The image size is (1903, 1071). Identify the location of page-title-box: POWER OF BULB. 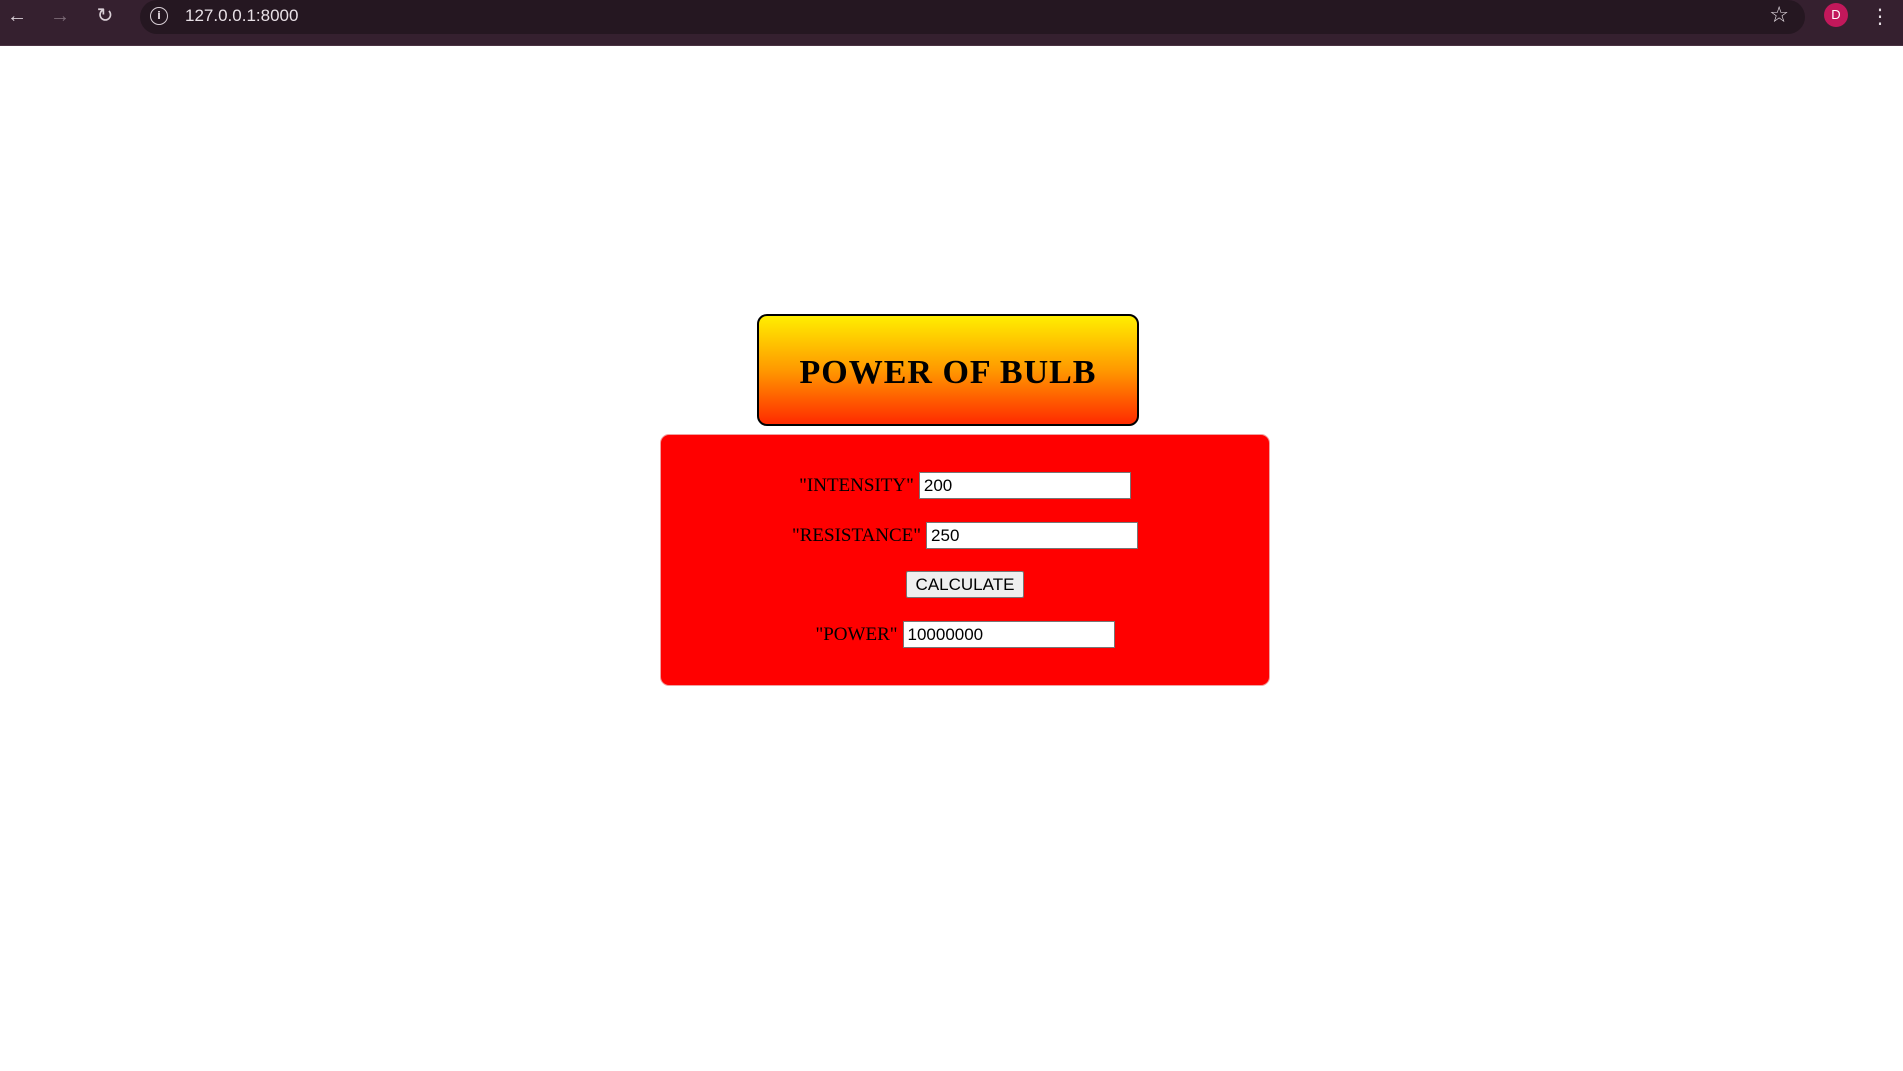
(948, 370).